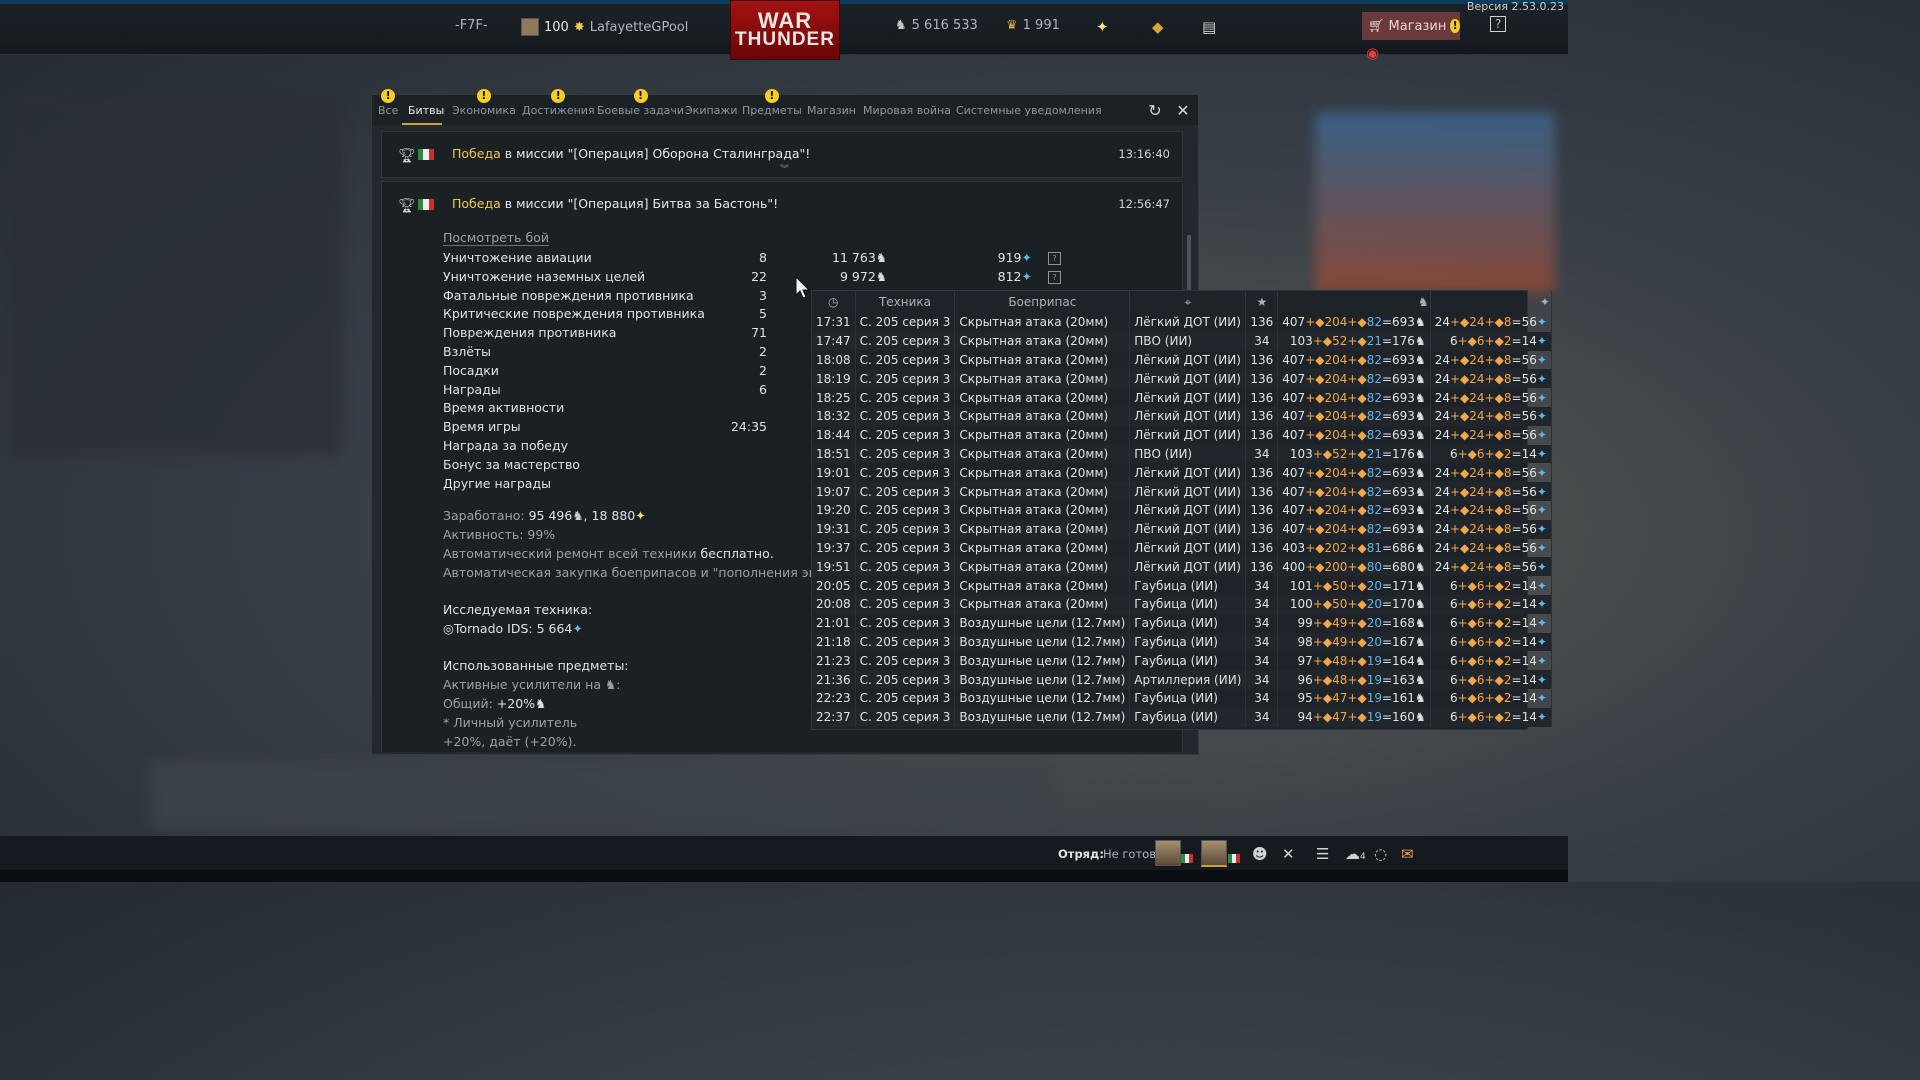  I want to click on leave-squad-icon: ✕, so click(1288, 854).